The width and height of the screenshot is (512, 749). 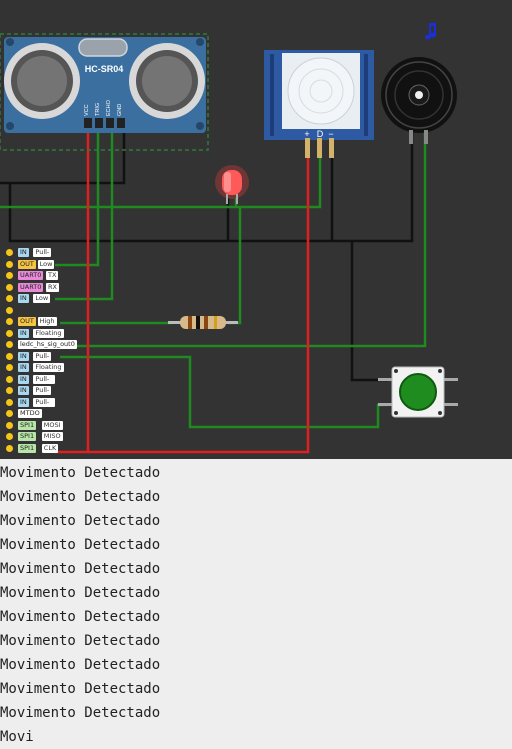 I want to click on serial-line: Movi, so click(x=17, y=737).